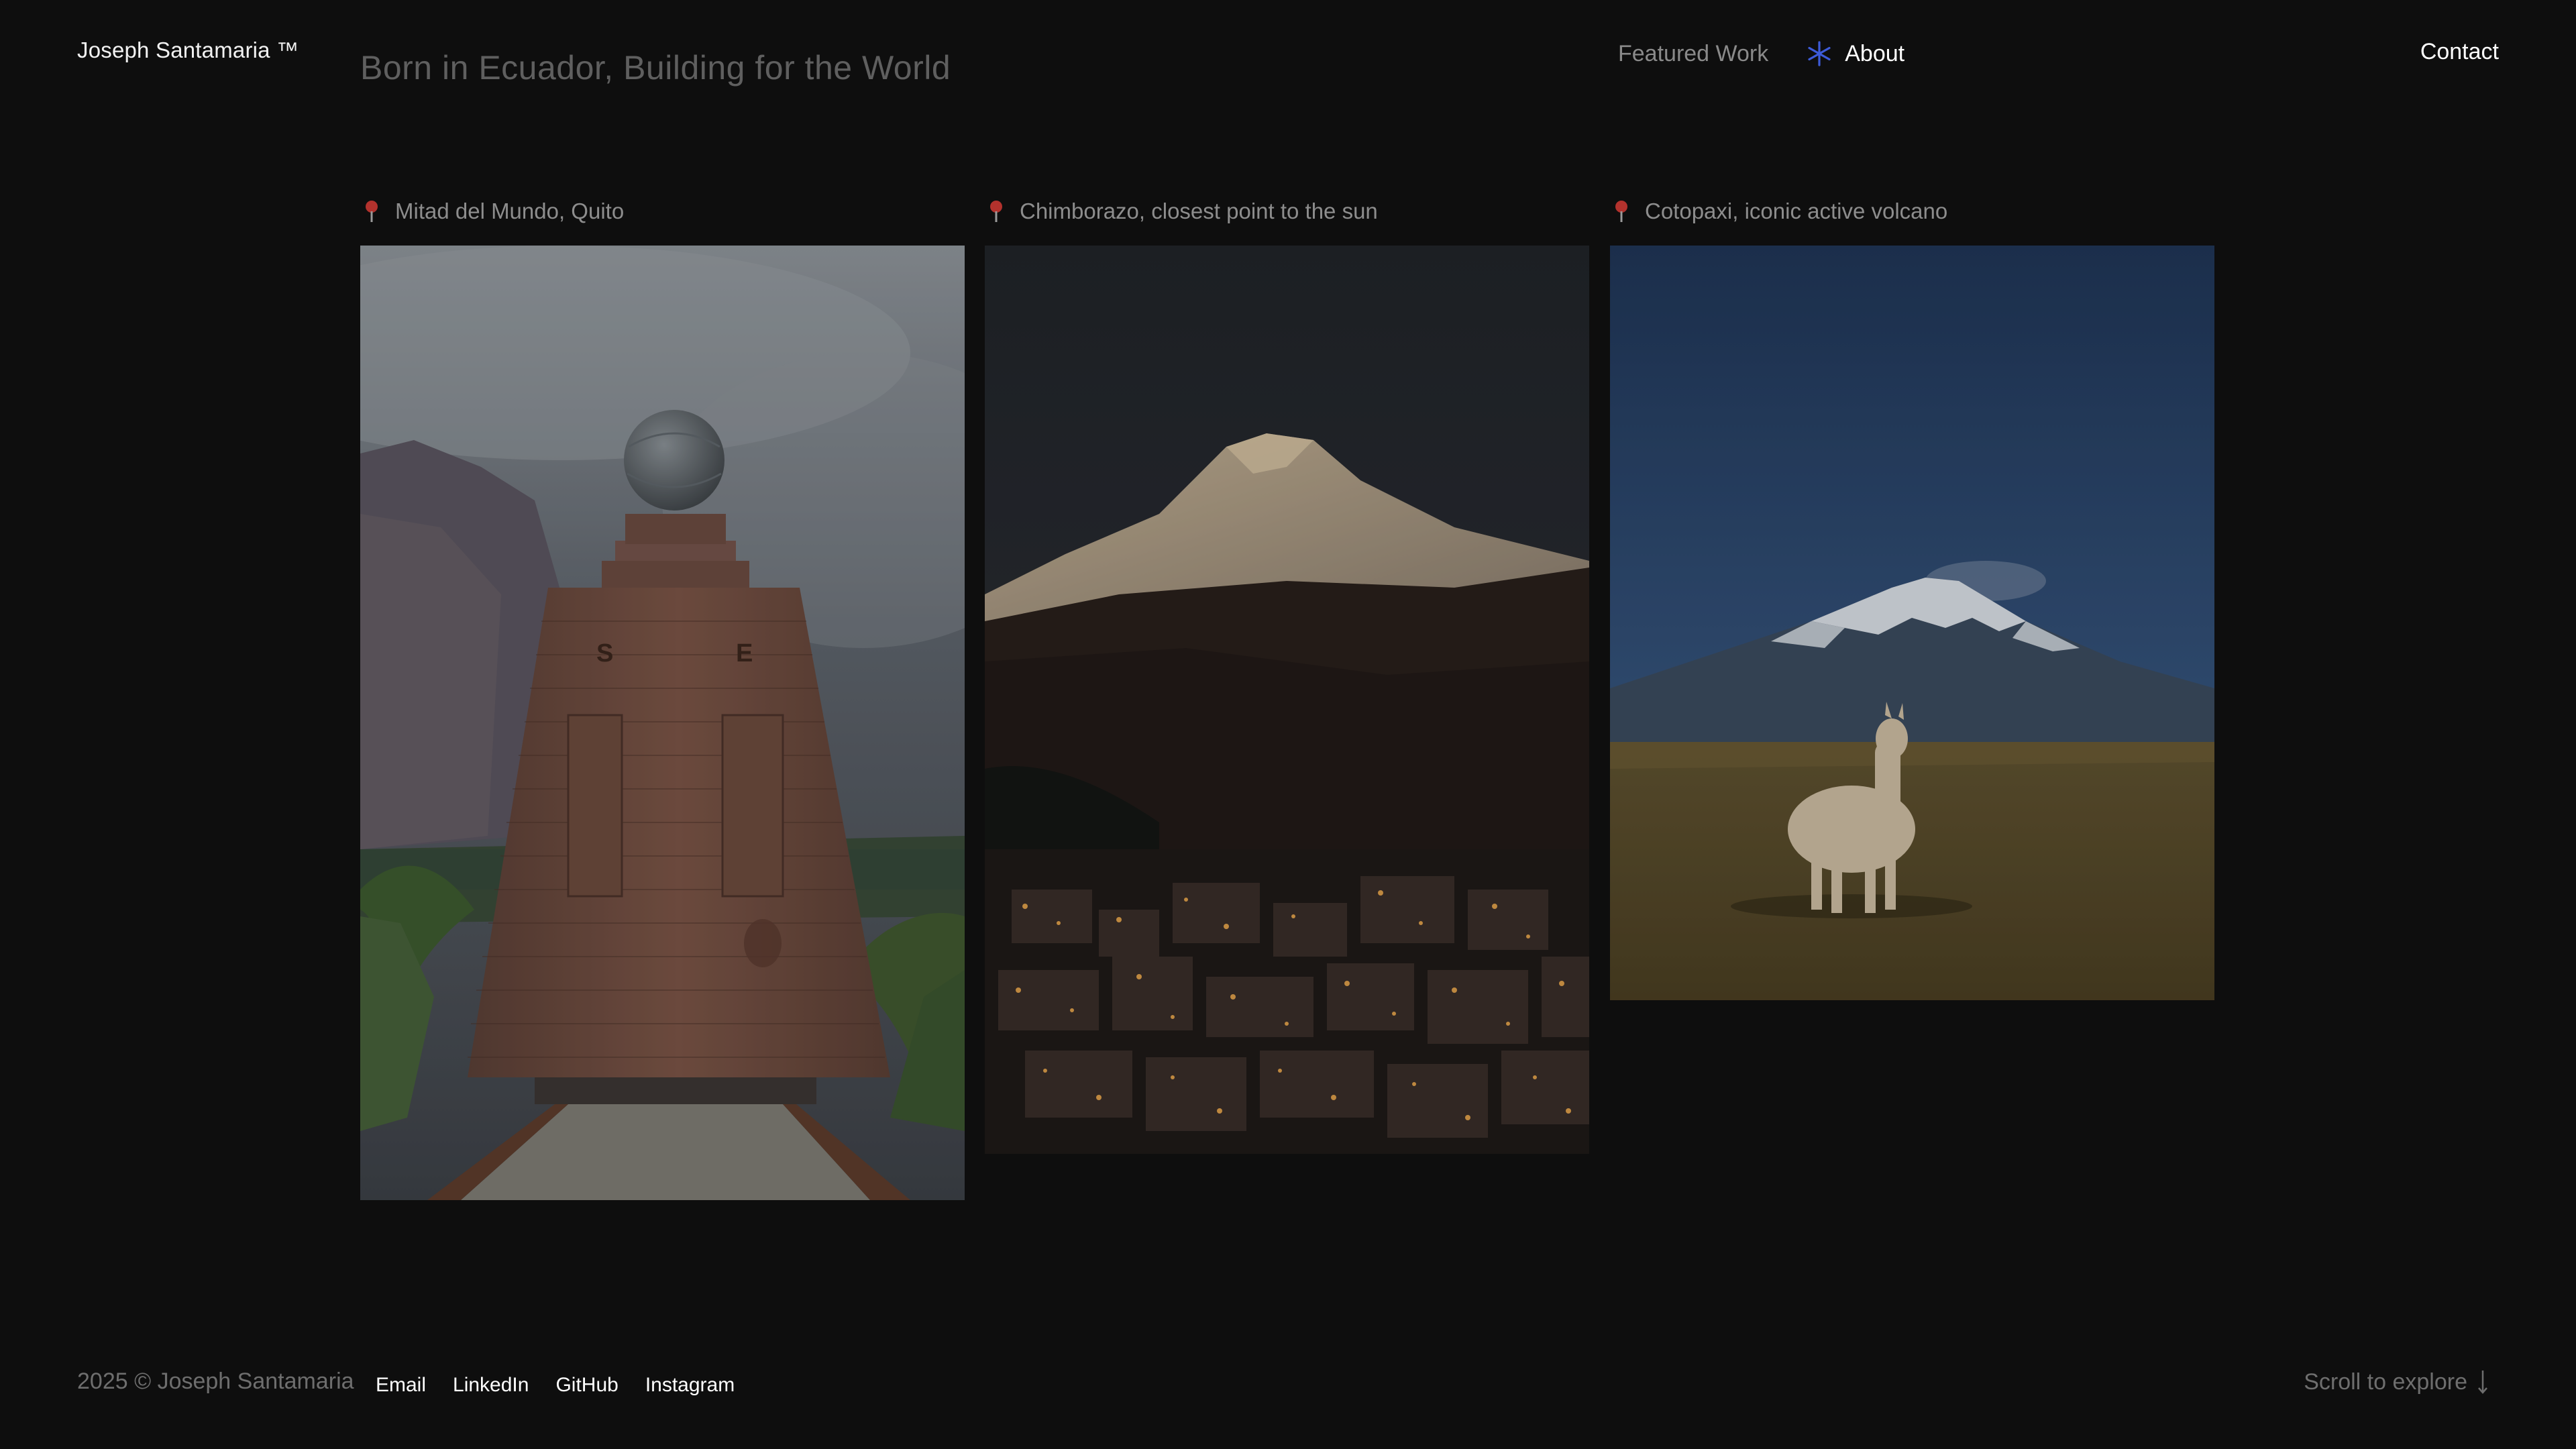  I want to click on scroll-hint: Scroll to explore, so click(2396, 1381).